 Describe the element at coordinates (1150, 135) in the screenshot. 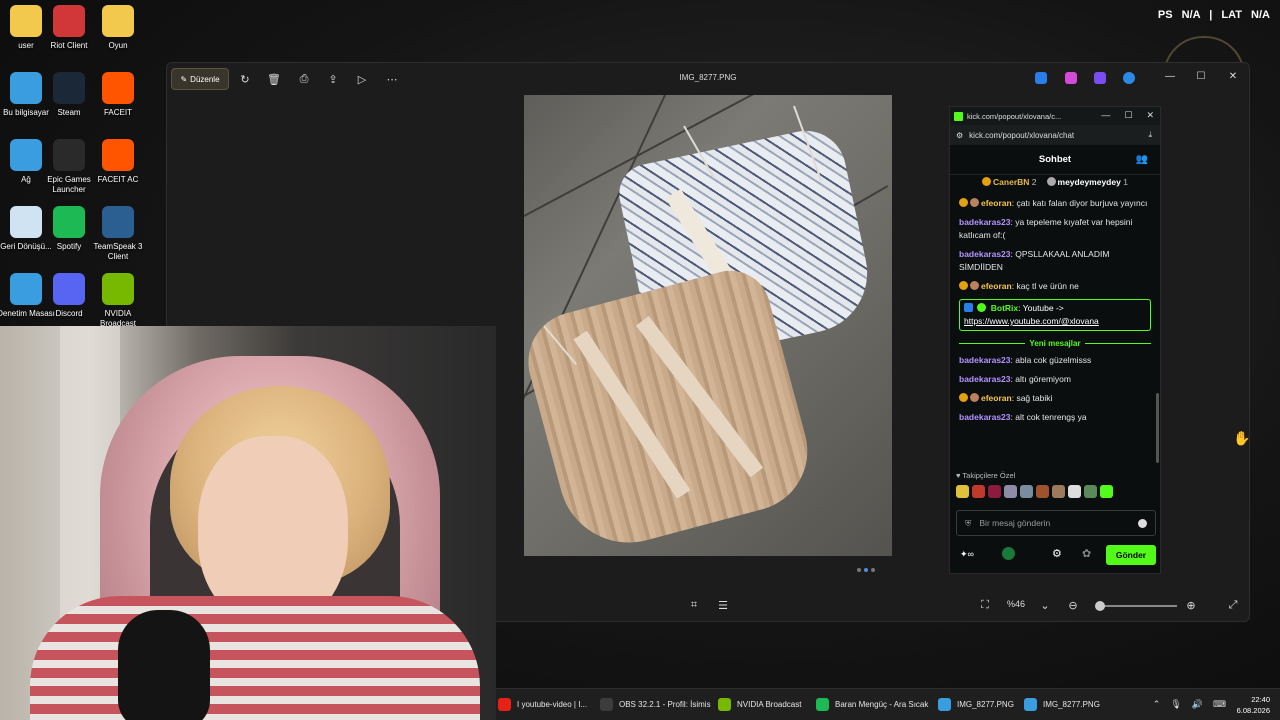

I see `download-icon: ⤓` at that location.